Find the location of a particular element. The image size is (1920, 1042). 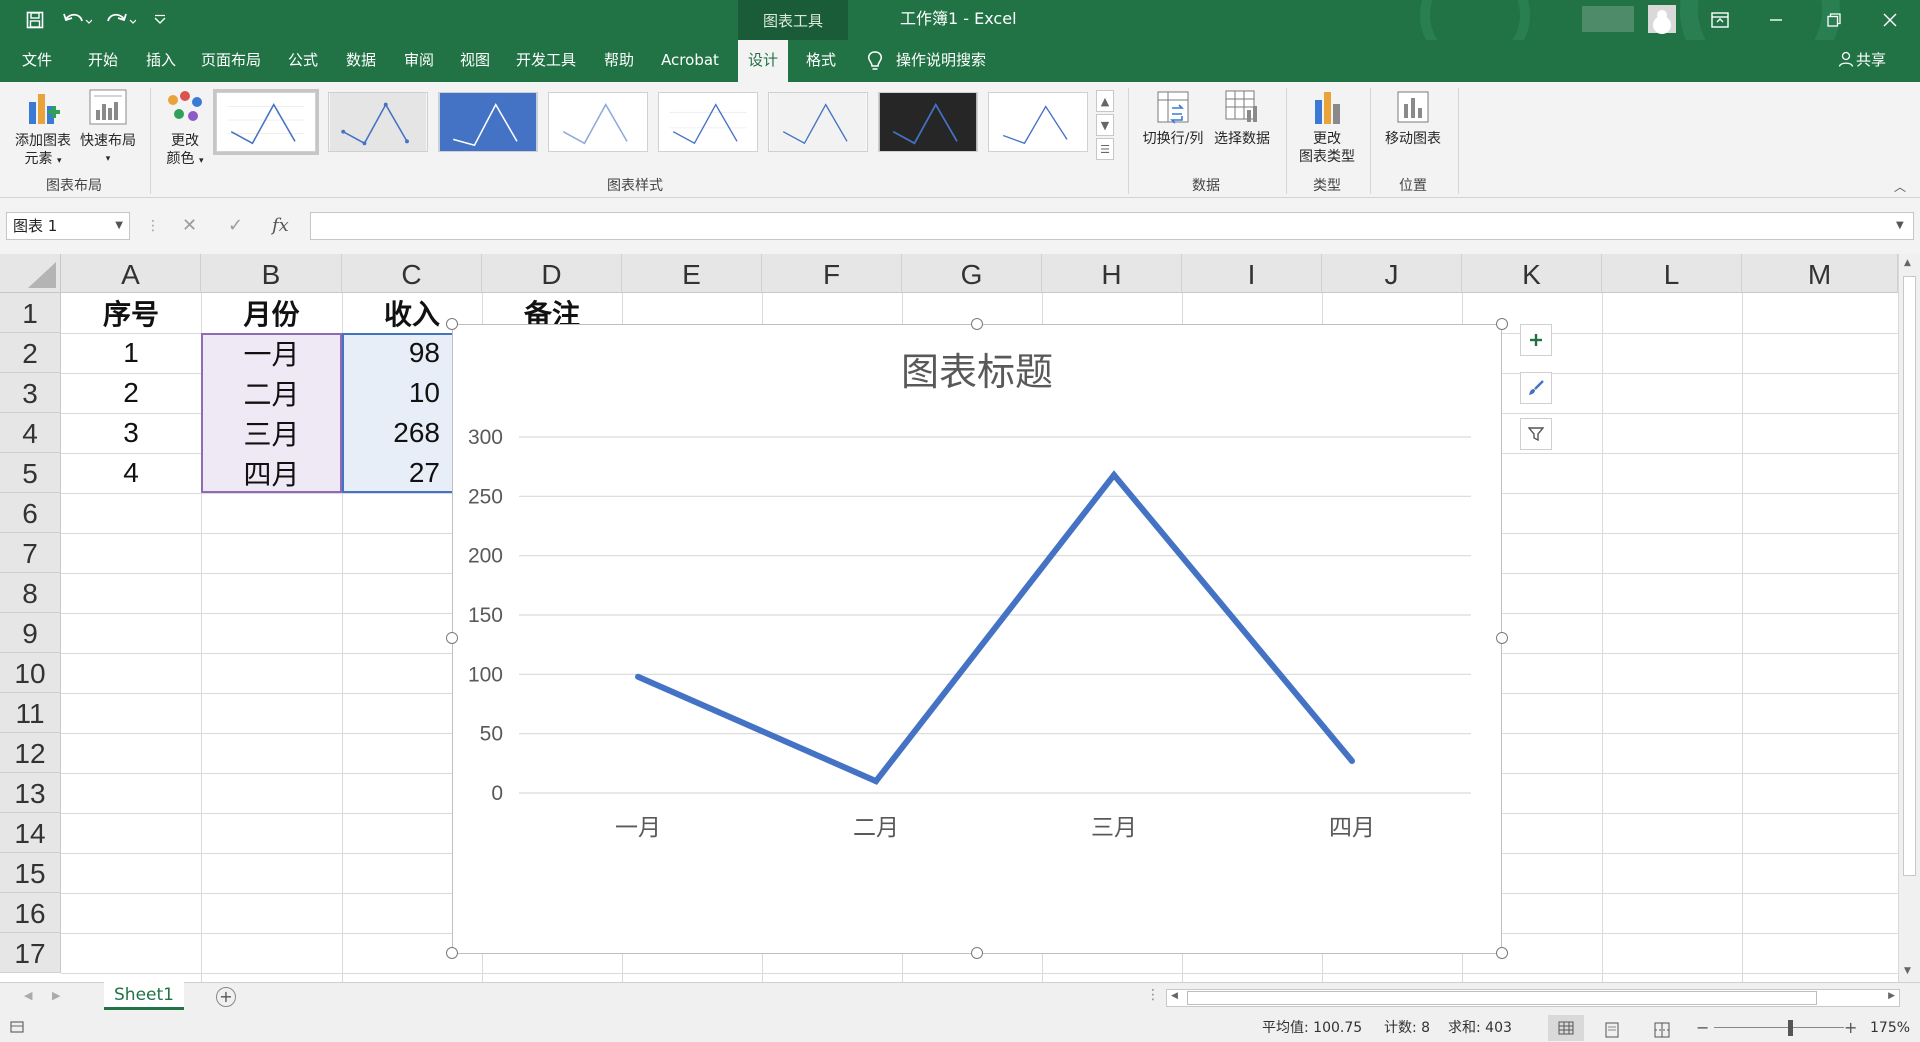

collapse-ribbon-icon: ︿ is located at coordinates (1900, 186).